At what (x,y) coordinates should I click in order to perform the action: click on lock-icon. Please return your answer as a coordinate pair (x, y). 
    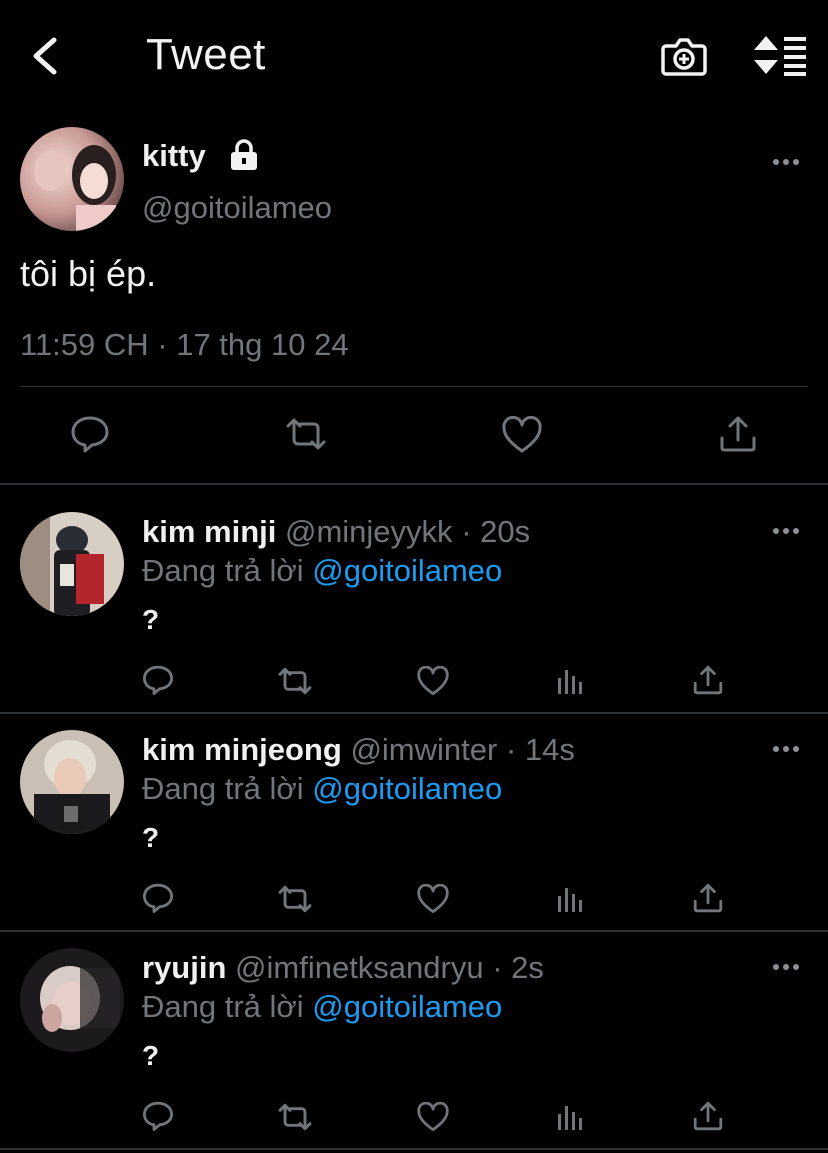
    Looking at the image, I should click on (244, 154).